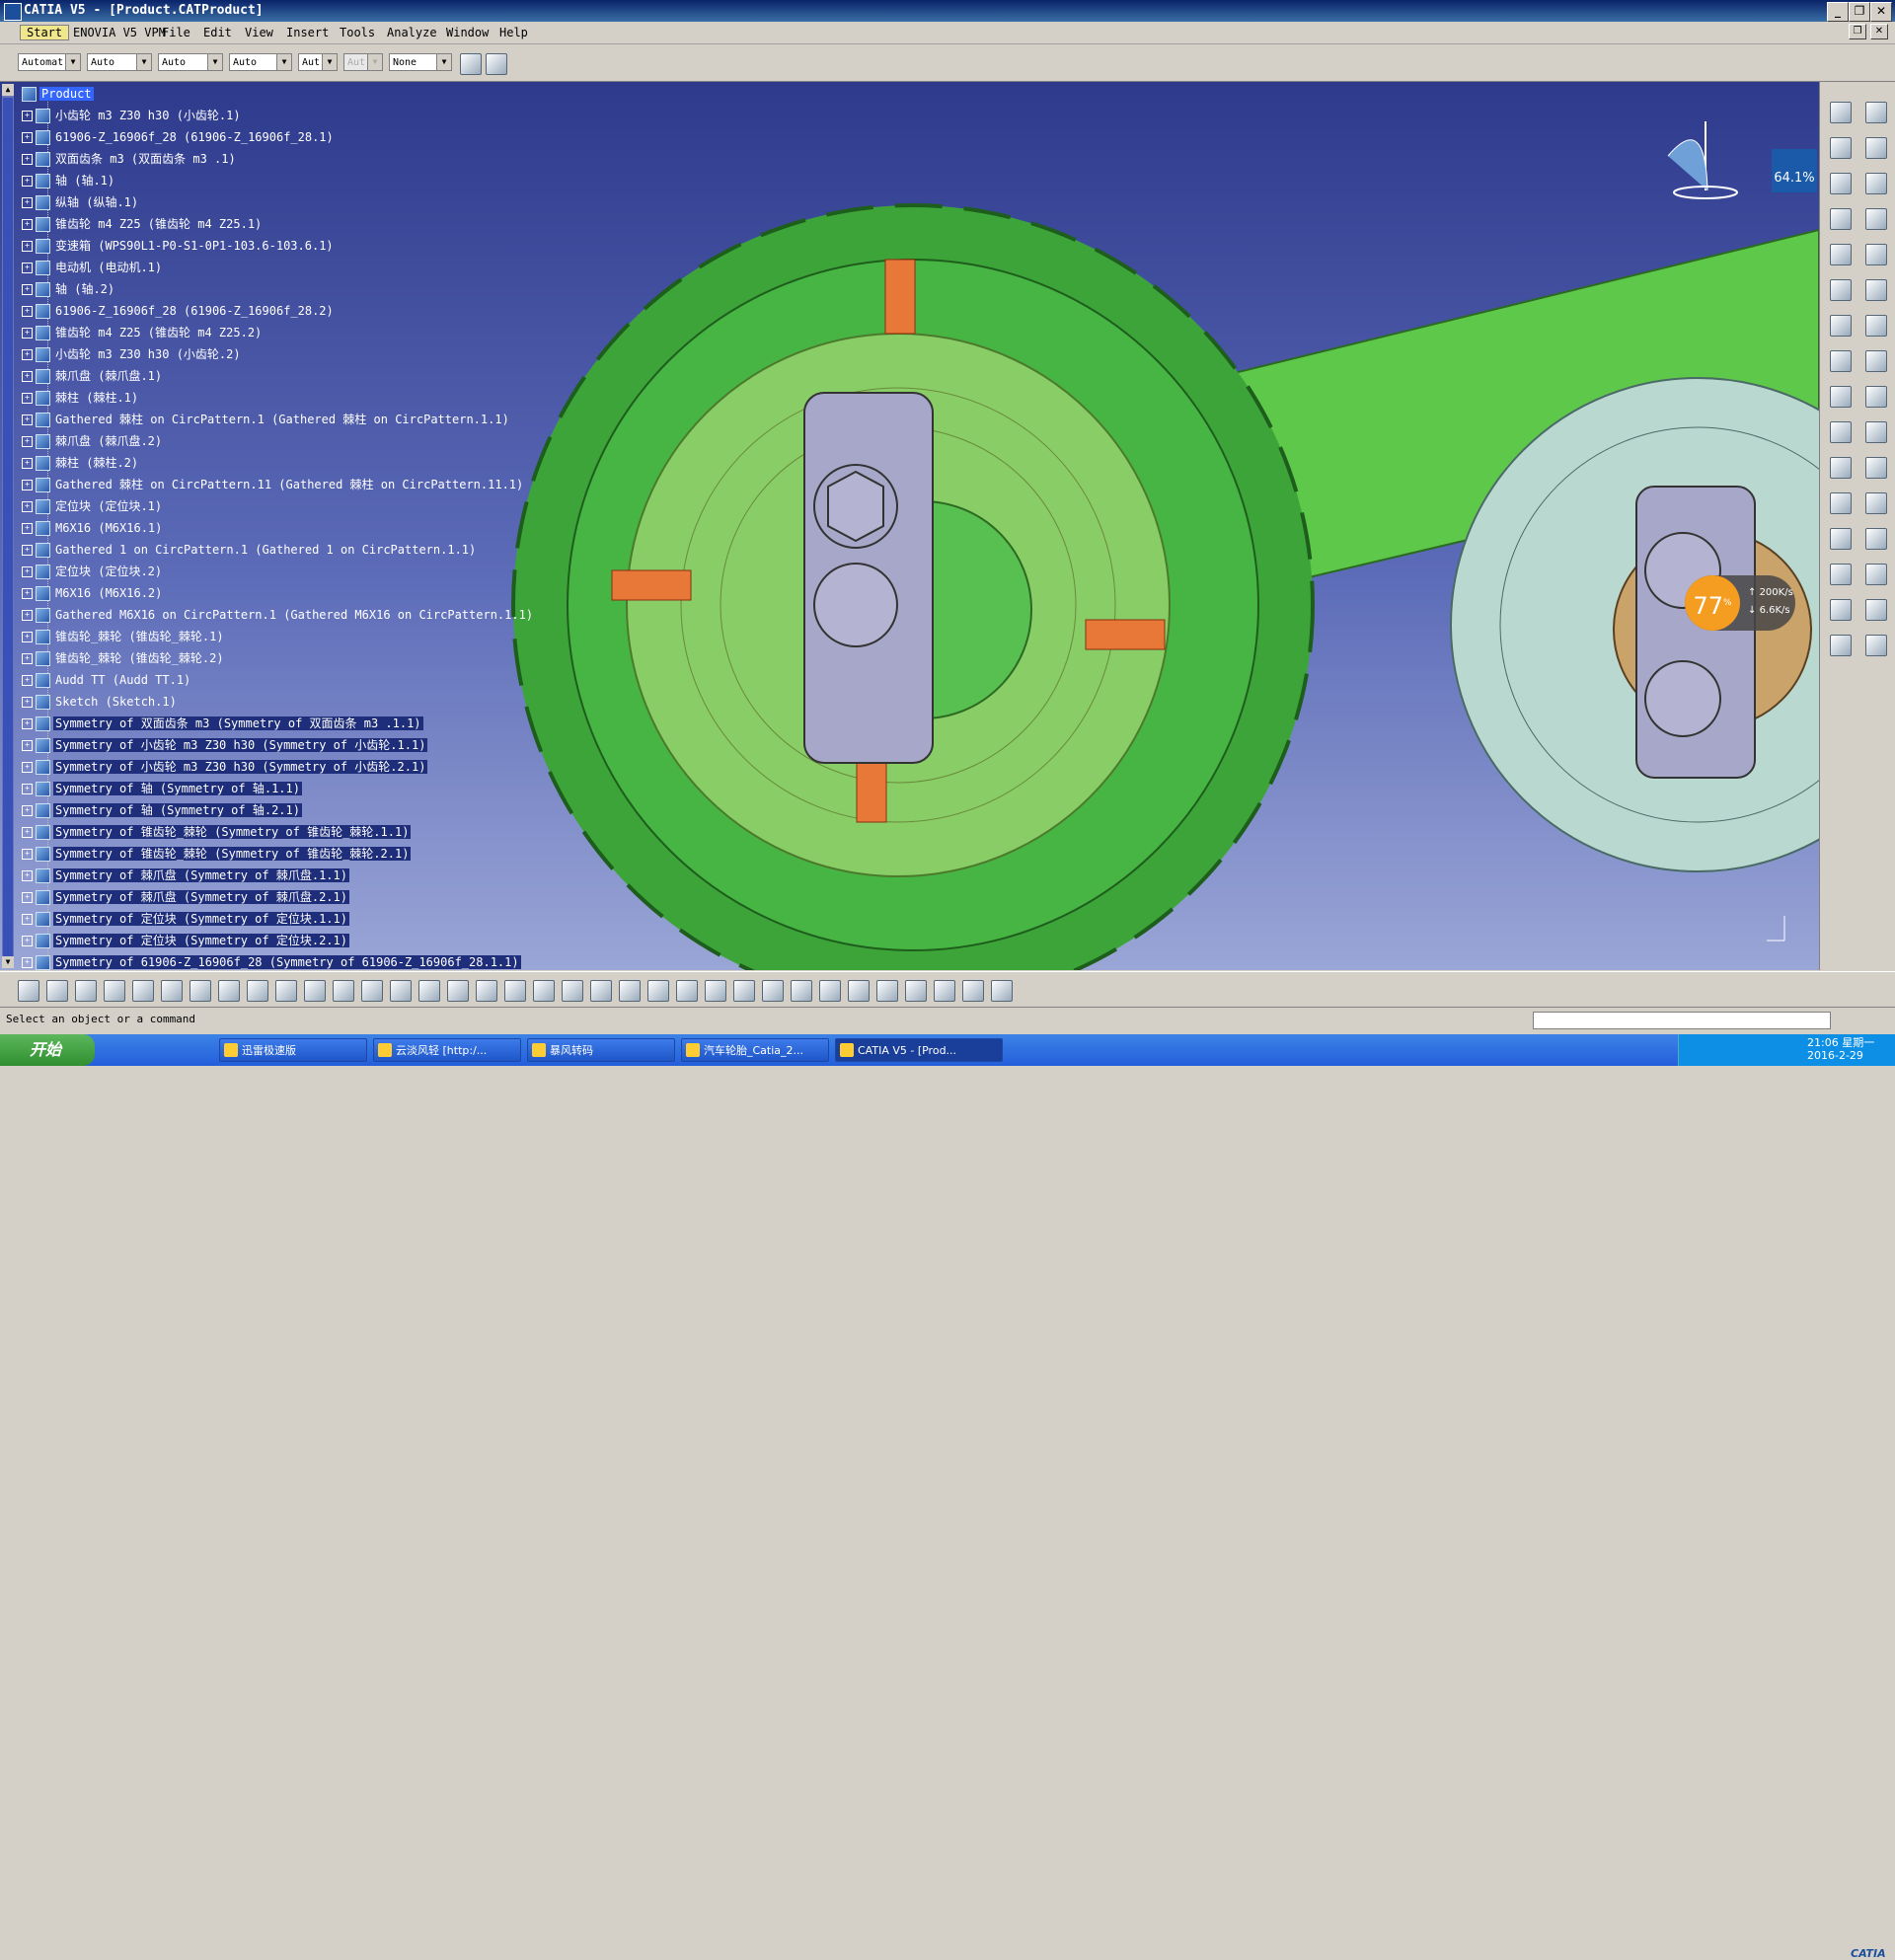  I want to click on bom-icon, so click(1876, 539).